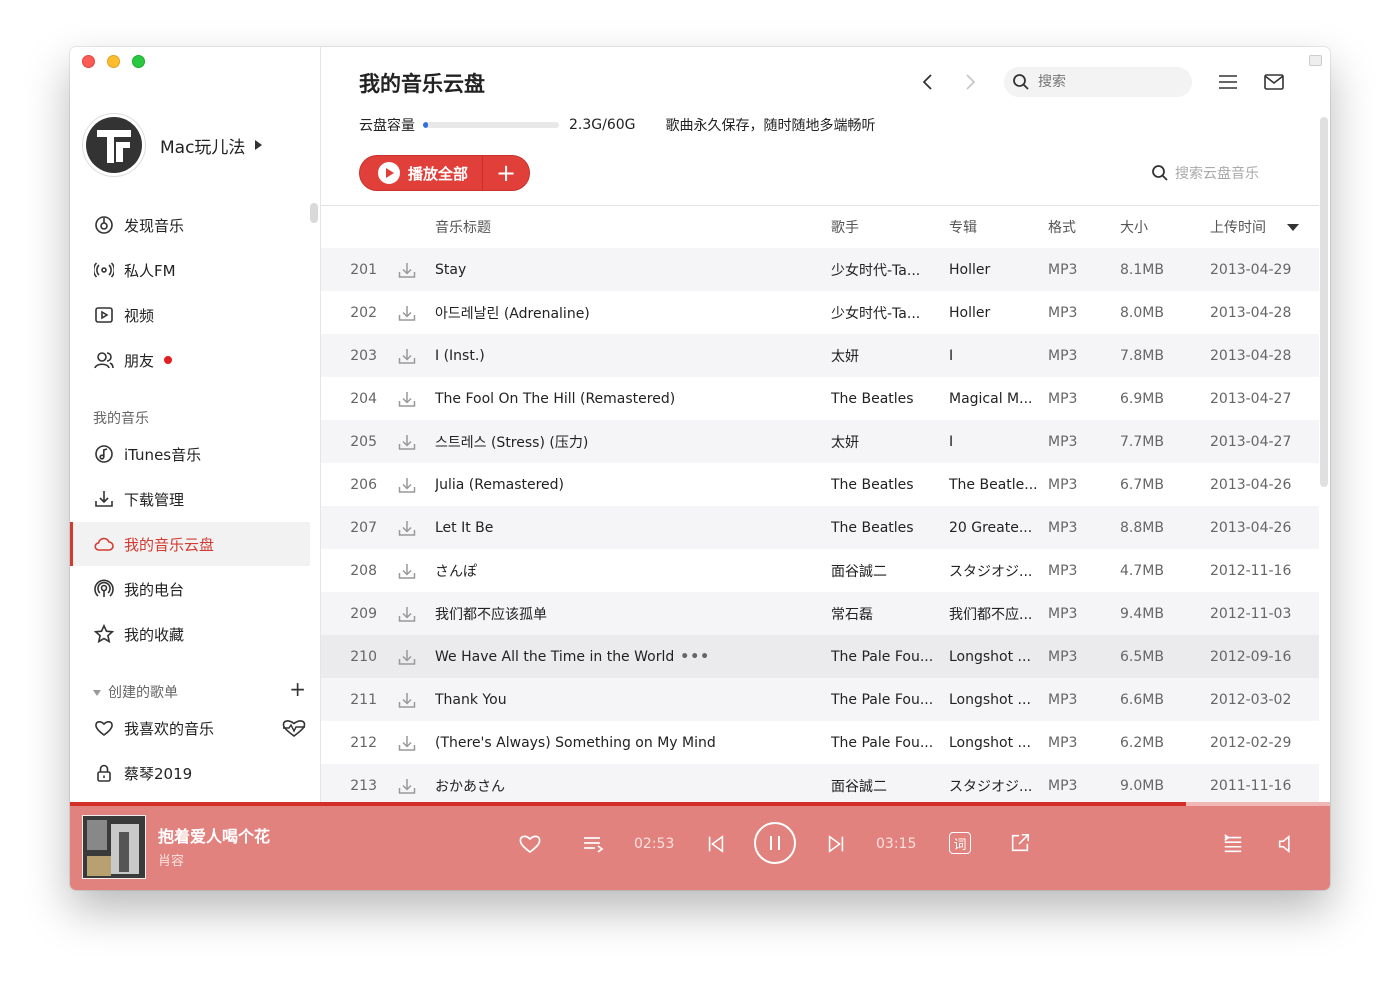  I want to click on cloud-music-search: 搜索云盘音乐, so click(1205, 173).